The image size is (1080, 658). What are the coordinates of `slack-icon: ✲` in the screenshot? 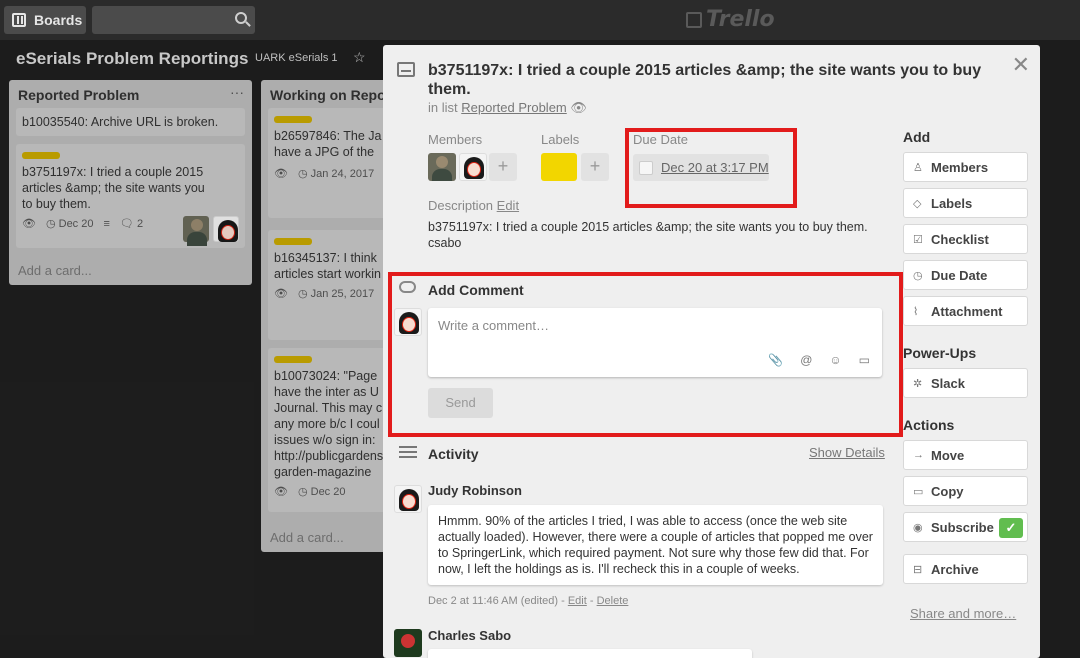 It's located at (918, 383).